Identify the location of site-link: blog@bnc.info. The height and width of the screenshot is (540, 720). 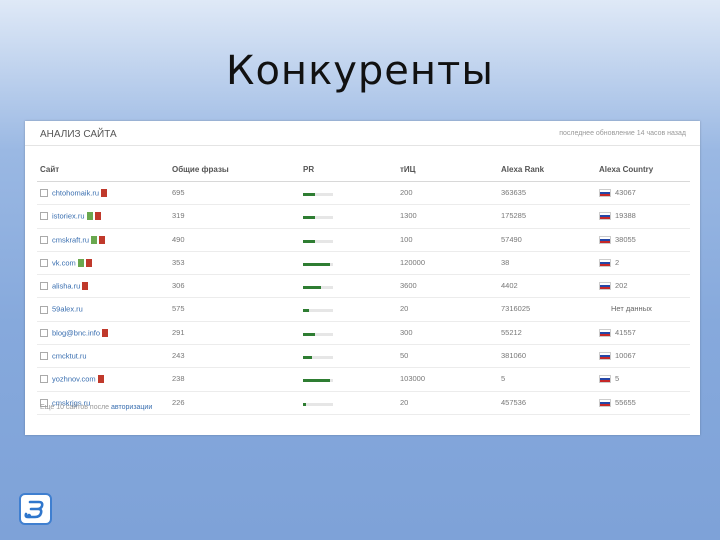
(76, 332).